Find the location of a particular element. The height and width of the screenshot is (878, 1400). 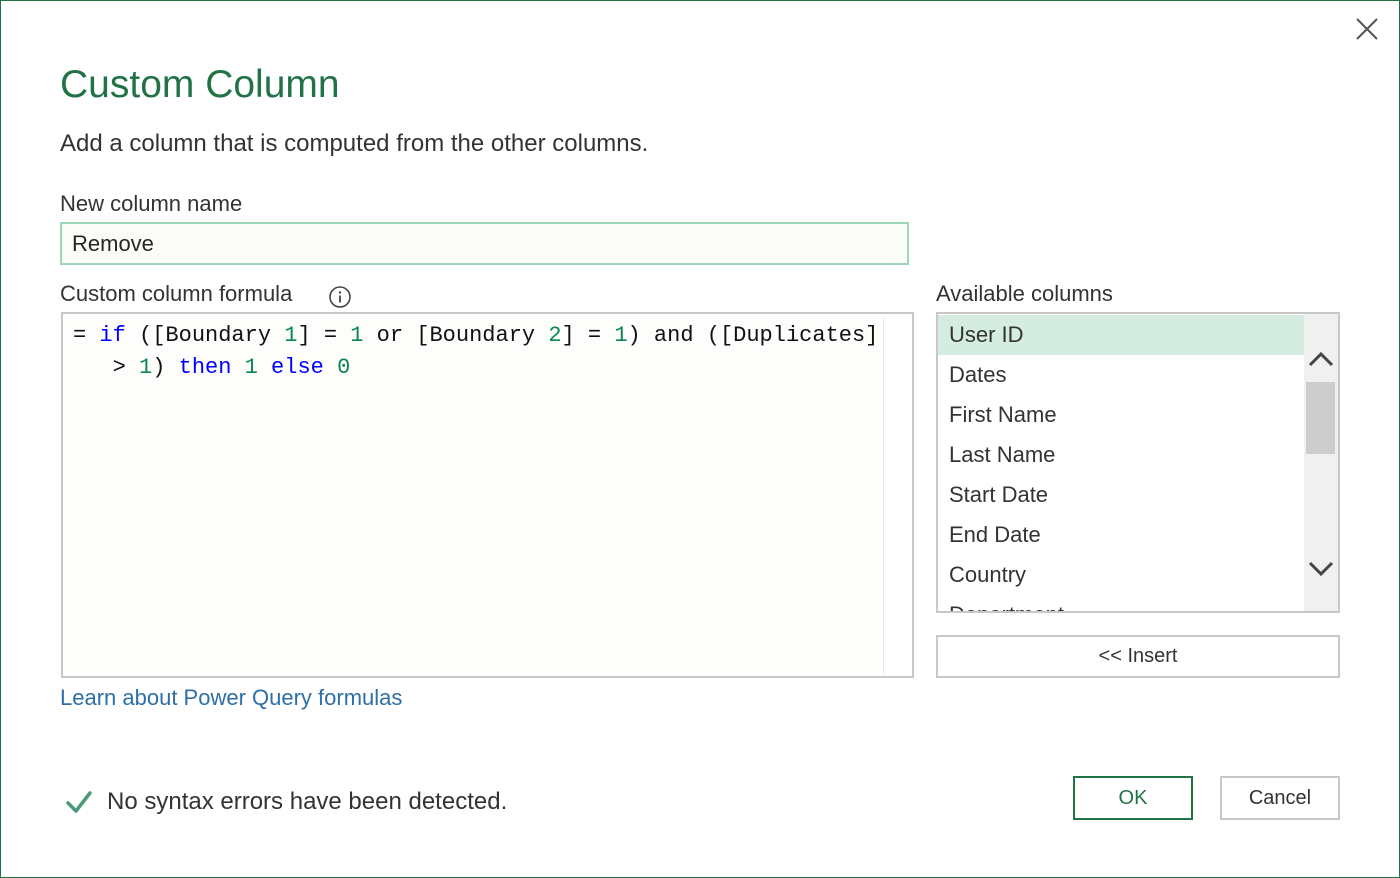

list-item-start-date: Start Date is located at coordinates (1121, 495).